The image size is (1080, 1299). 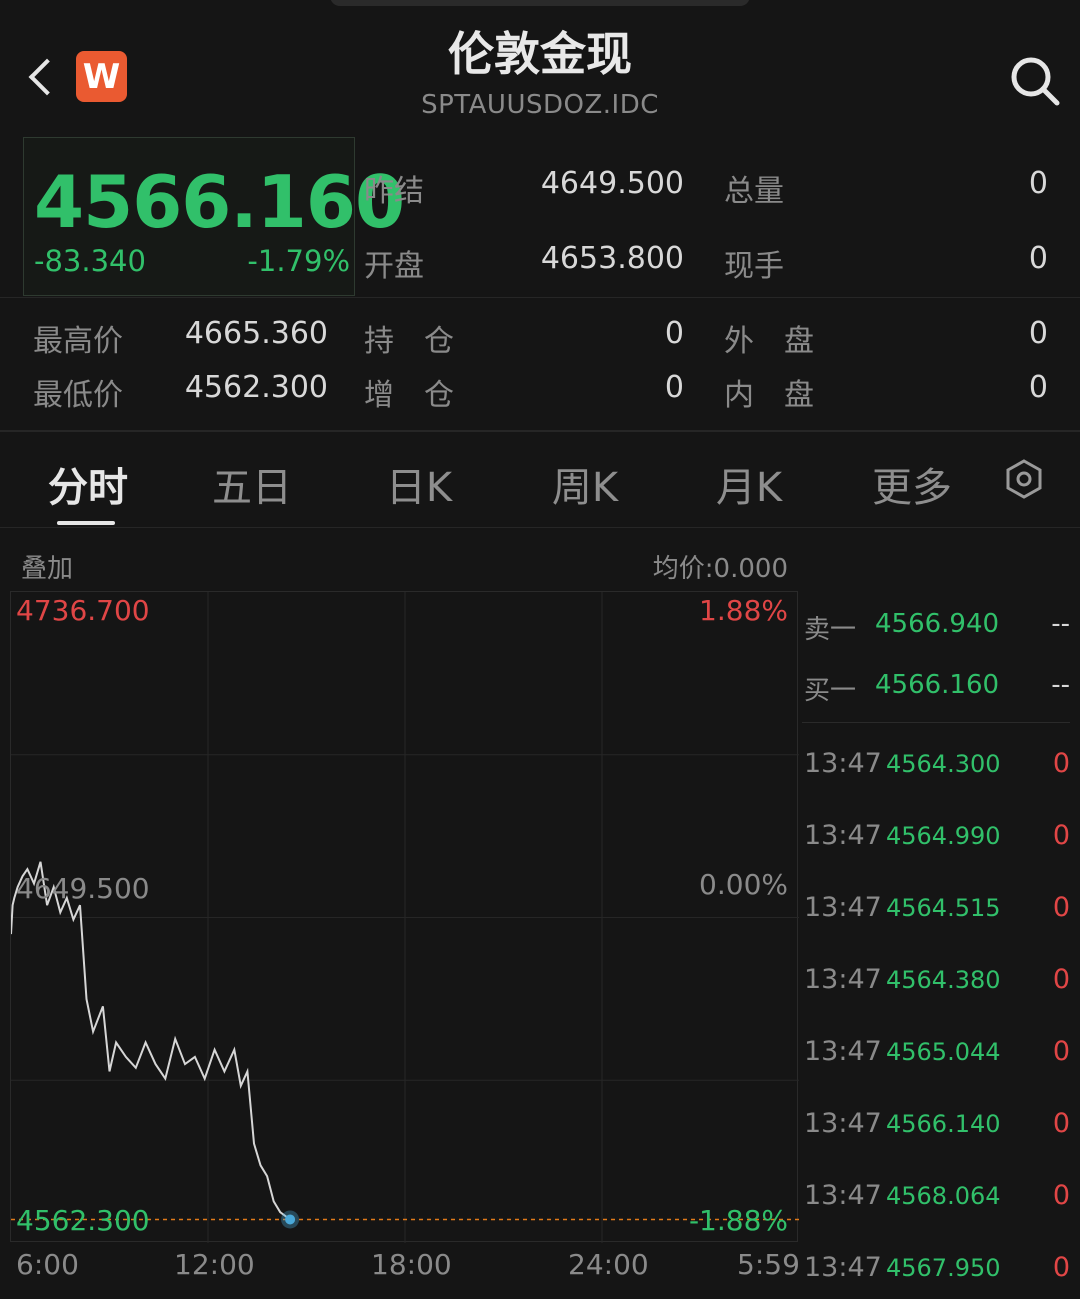 I want to click on trade-price: 4567.950, so click(x=943, y=1268).